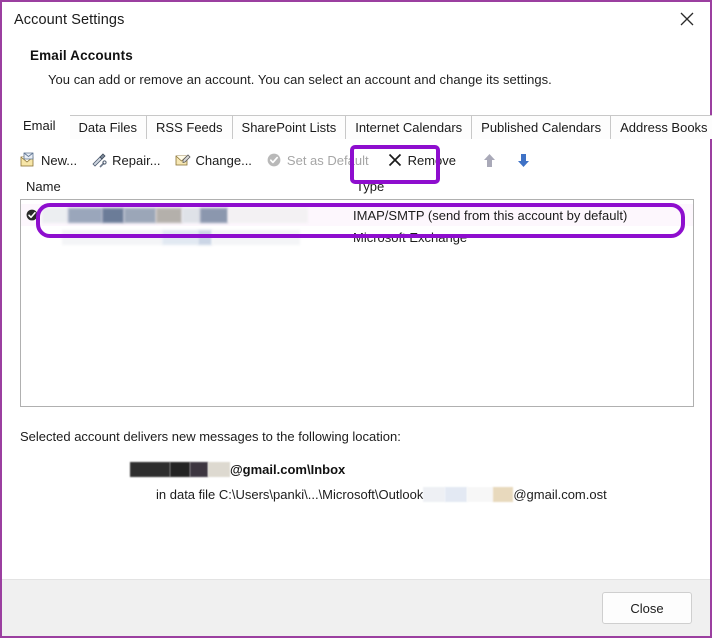 The height and width of the screenshot is (638, 712). What do you see at coordinates (32, 215) in the screenshot?
I see `default-account-check-icon` at bounding box center [32, 215].